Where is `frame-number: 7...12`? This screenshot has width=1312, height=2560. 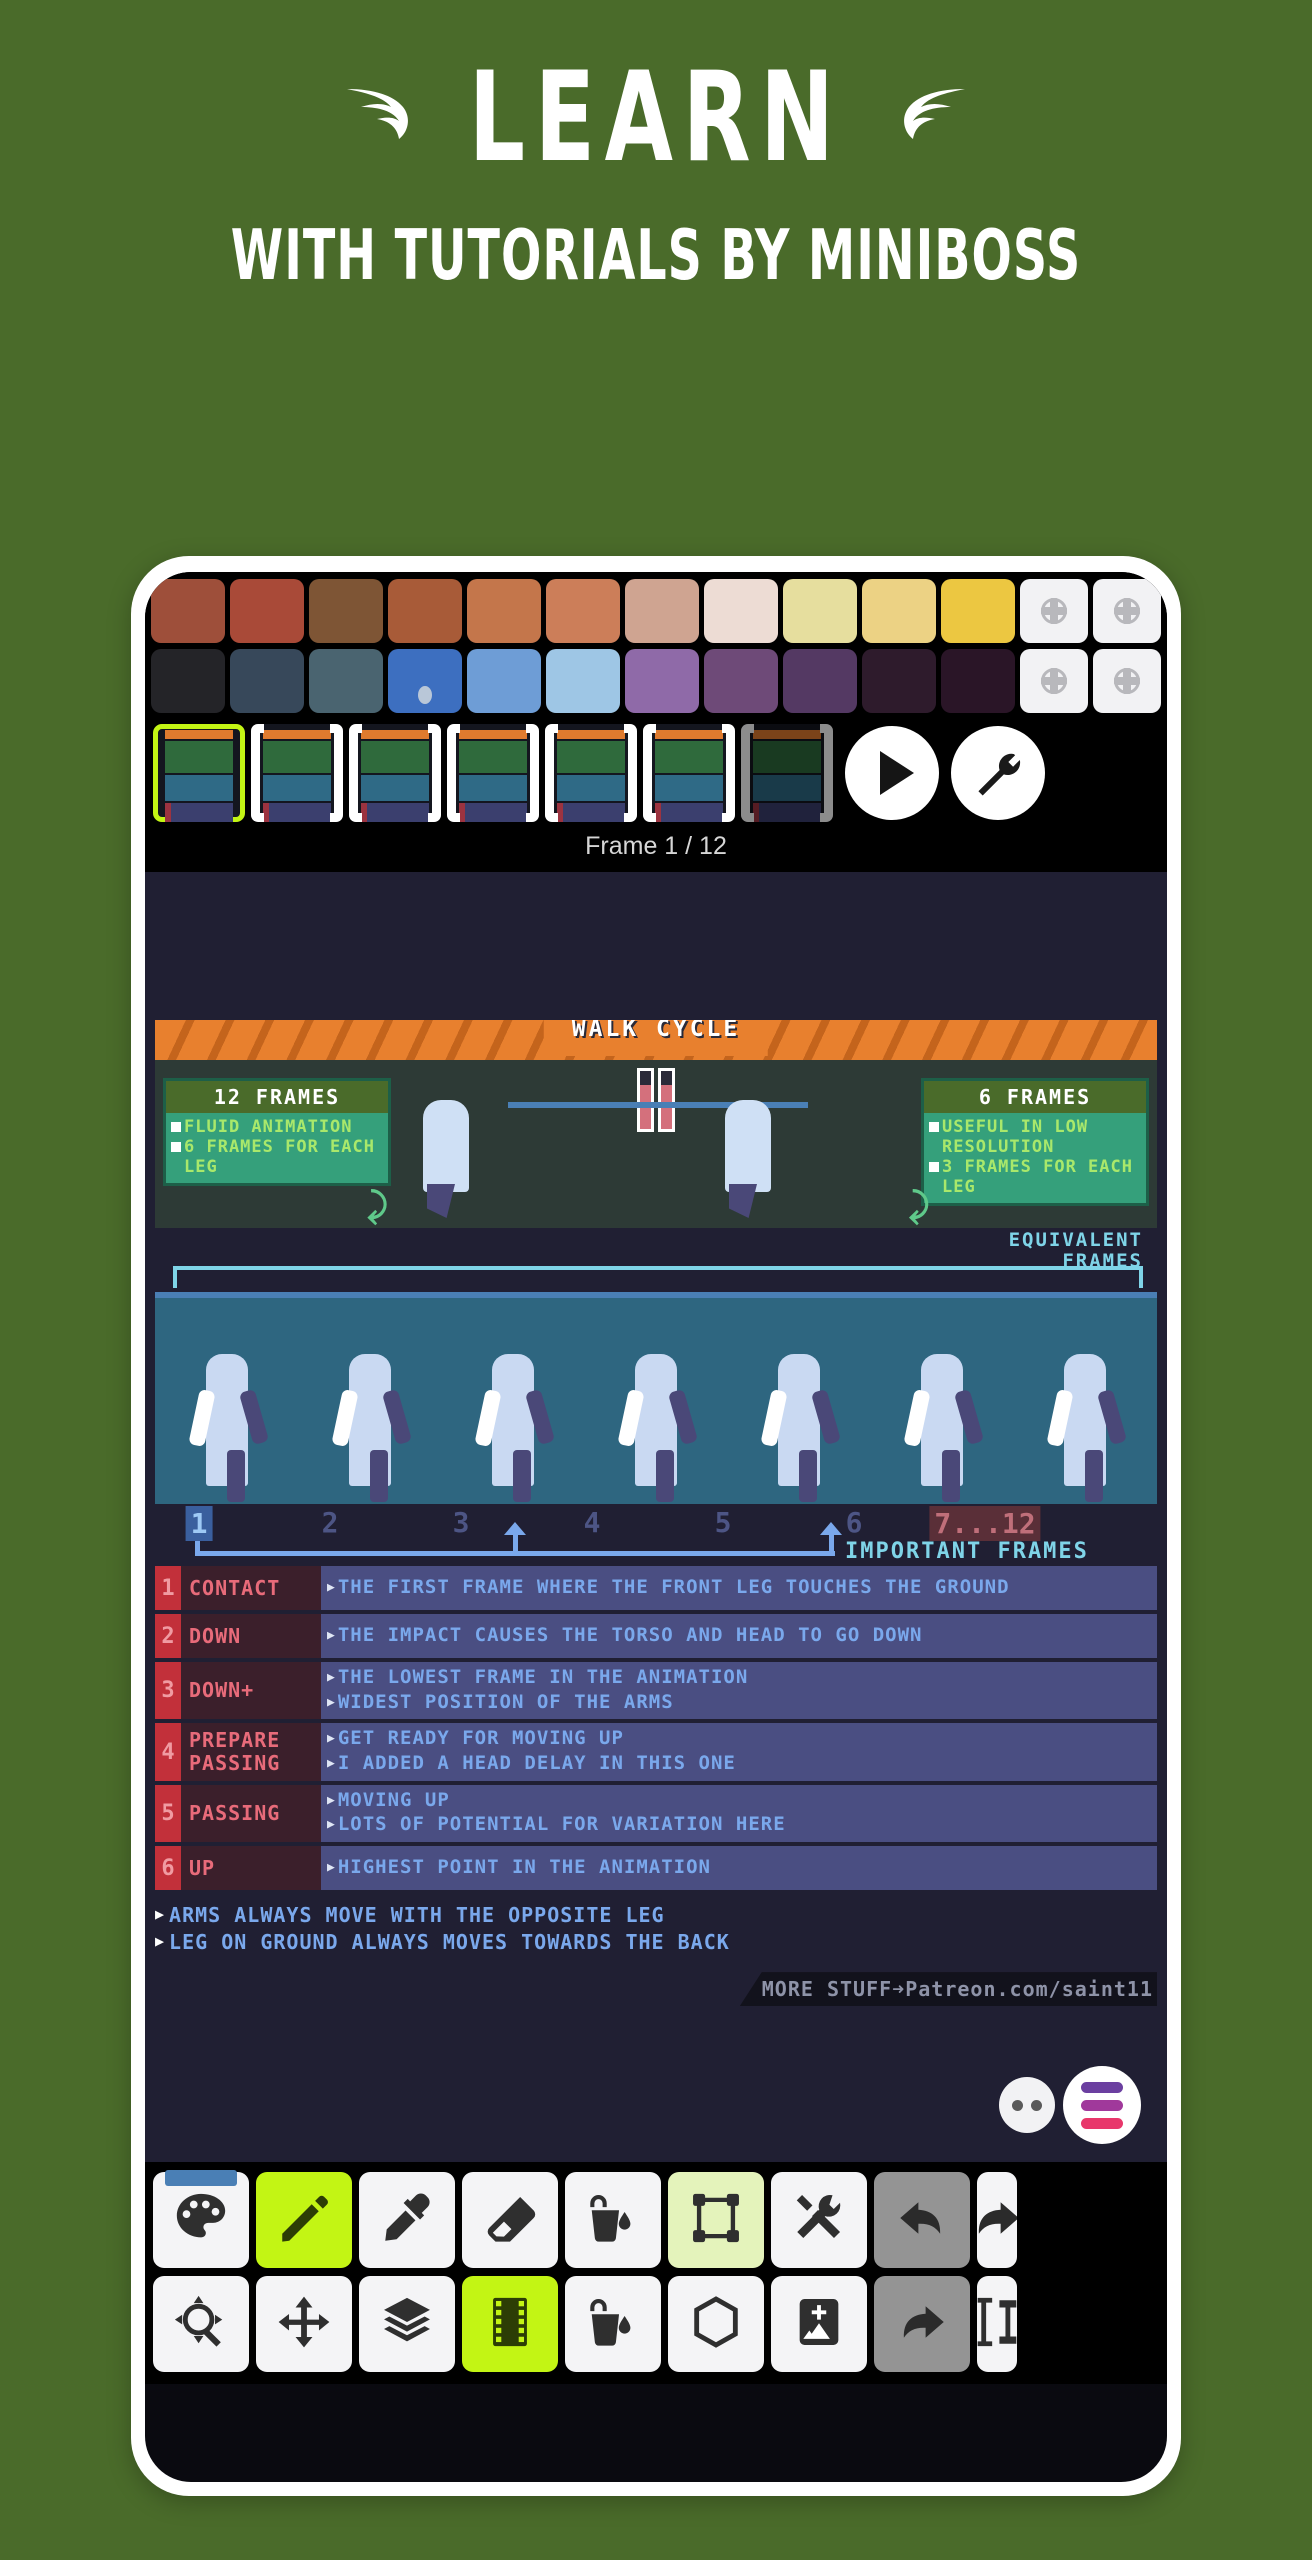 frame-number: 7...12 is located at coordinates (985, 1523).